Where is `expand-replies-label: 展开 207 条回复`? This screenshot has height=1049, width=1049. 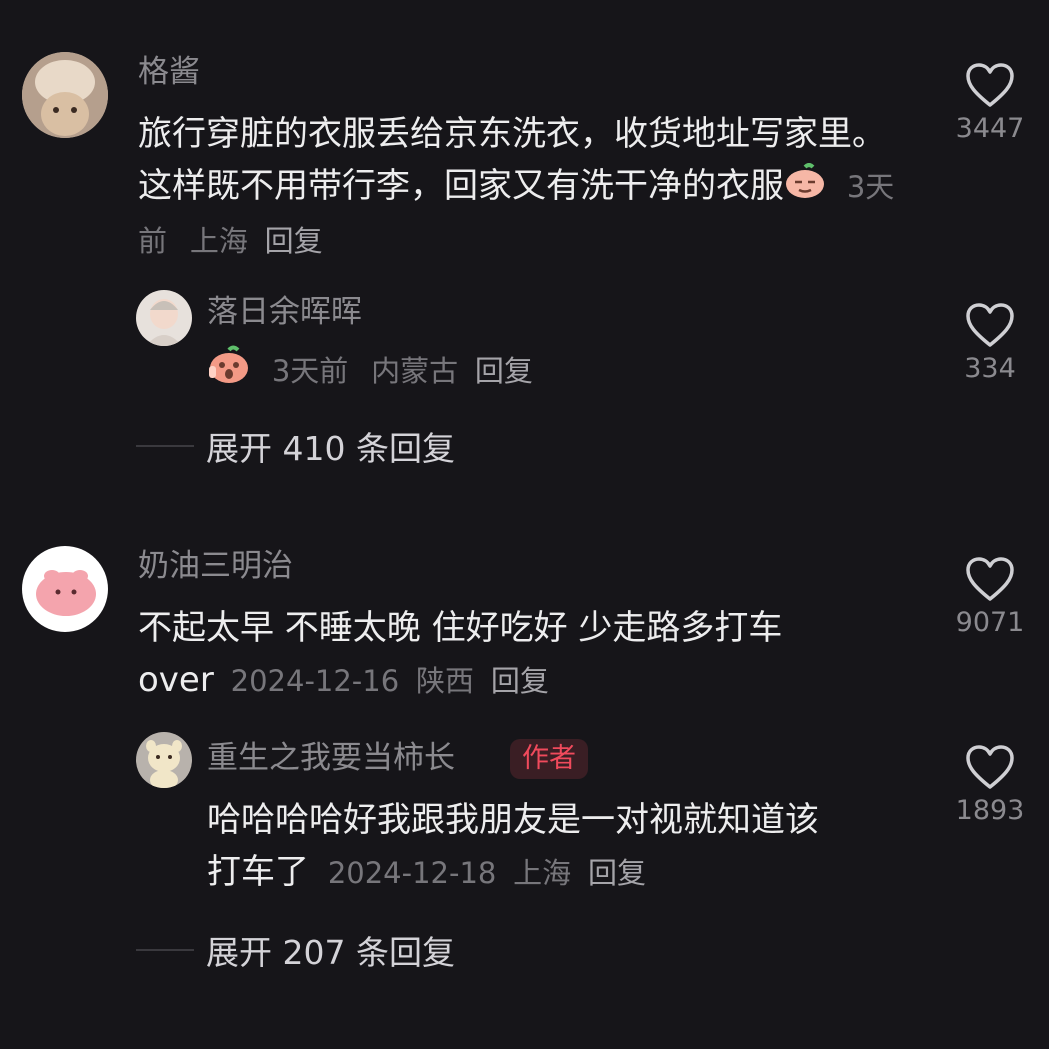 expand-replies-label: 展开 207 条回复 is located at coordinates (330, 952).